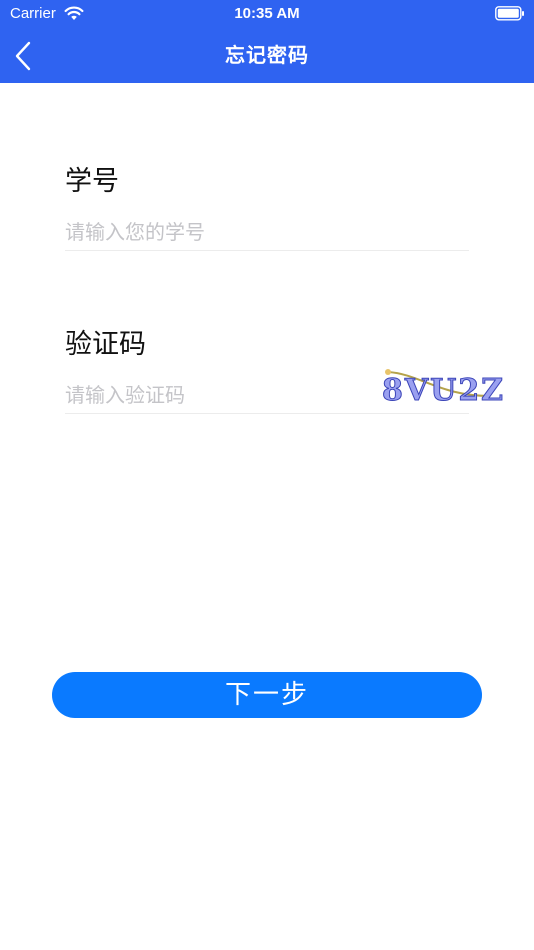 The width and height of the screenshot is (534, 950). I want to click on status-bar: Carrier 10:35 AM, so click(267, 14).